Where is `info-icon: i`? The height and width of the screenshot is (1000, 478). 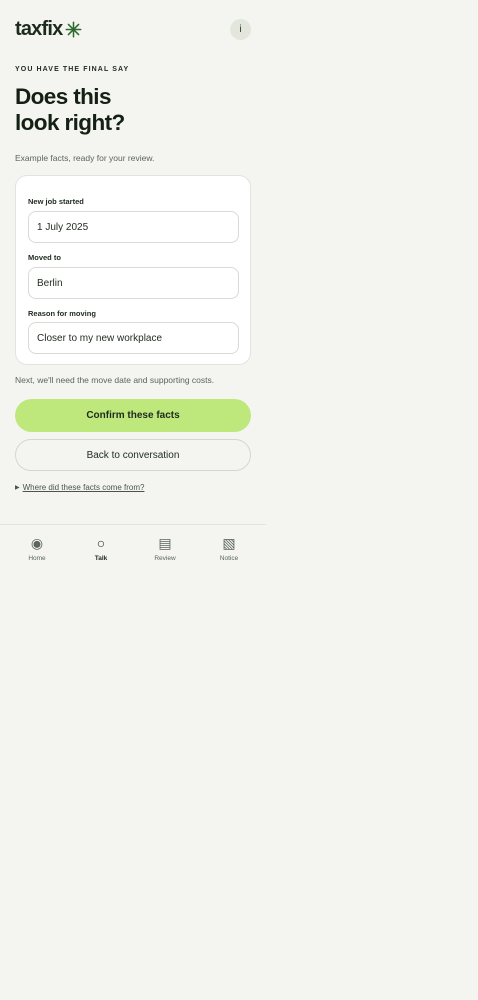
info-icon: i is located at coordinates (240, 29).